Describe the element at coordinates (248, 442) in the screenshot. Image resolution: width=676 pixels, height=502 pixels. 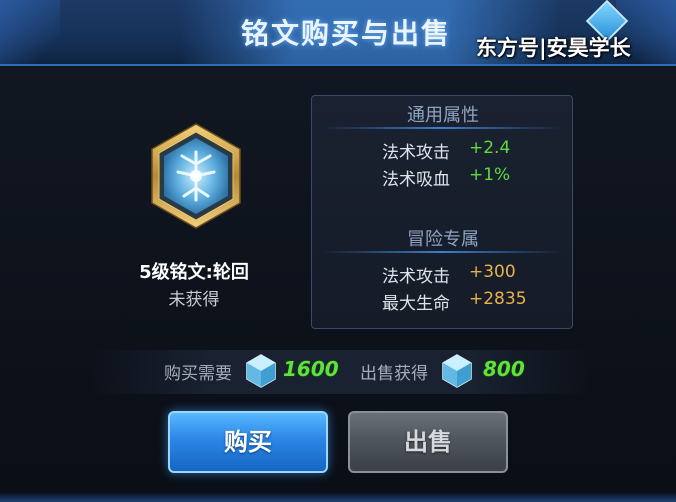
I see `buy-button: 购买` at that location.